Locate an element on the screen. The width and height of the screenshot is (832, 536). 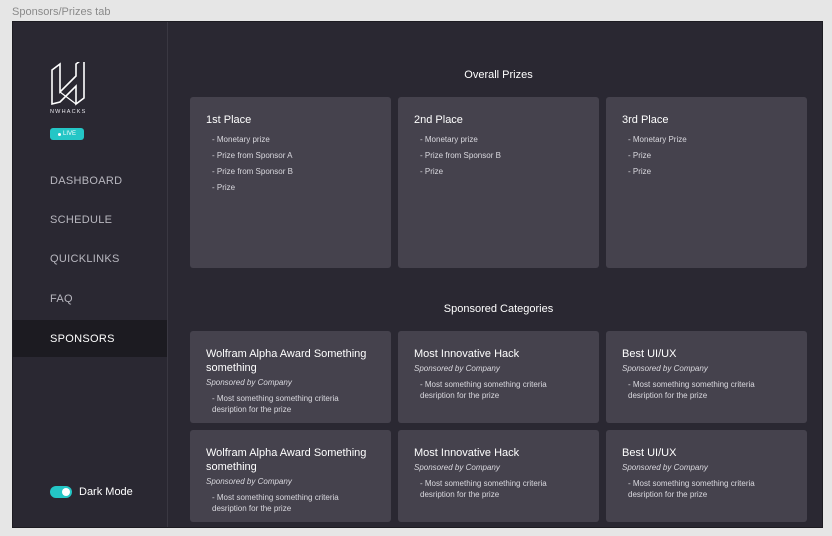
dark-mode-setting: Dark Mode is located at coordinates (91, 492).